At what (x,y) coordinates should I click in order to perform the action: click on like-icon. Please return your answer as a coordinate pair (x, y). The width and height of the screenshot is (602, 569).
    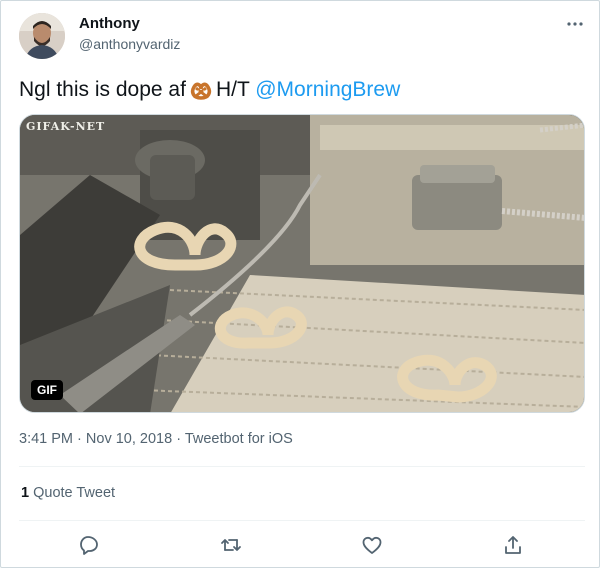
    Looking at the image, I should click on (372, 545).